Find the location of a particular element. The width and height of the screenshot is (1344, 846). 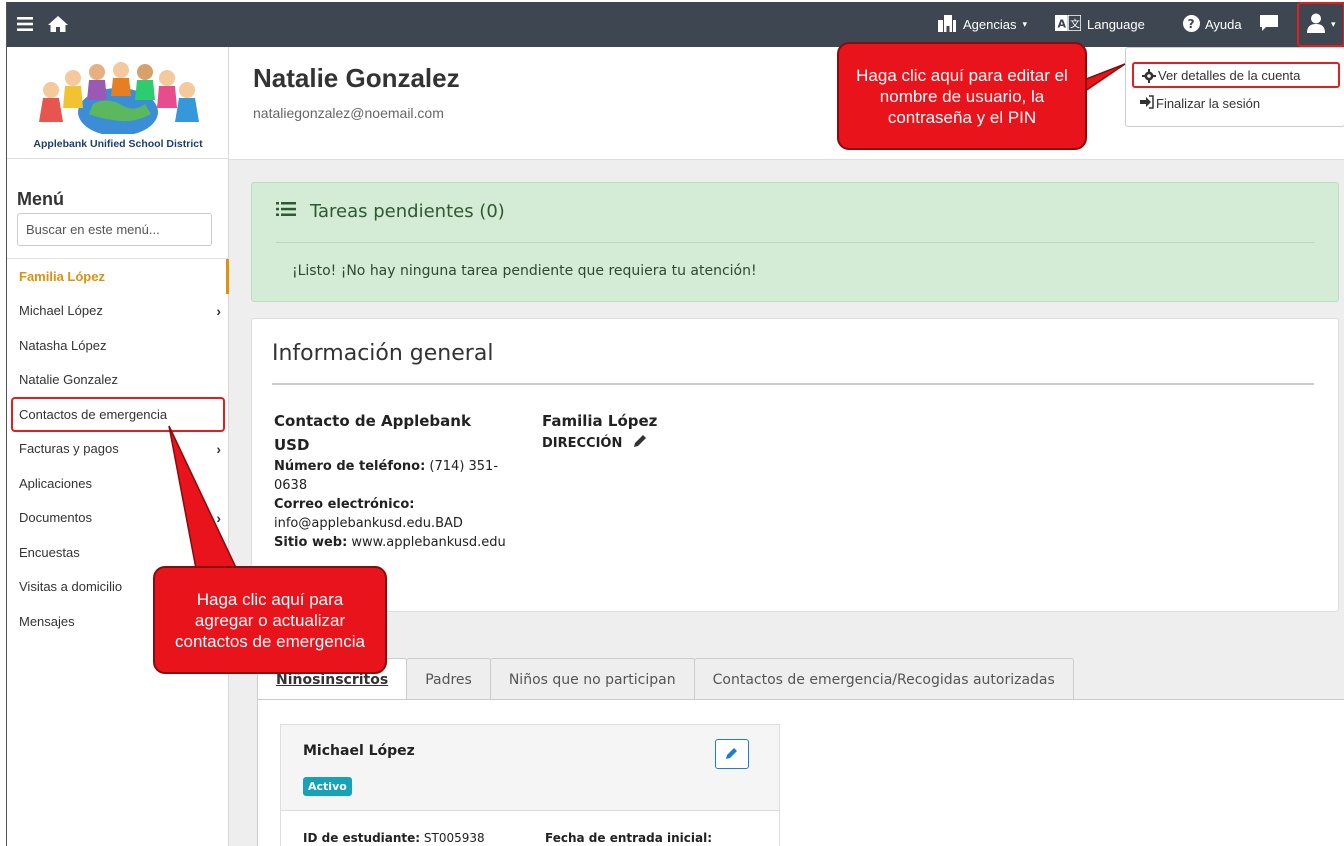

emergency-callout-arrow is located at coordinates (204, 500).